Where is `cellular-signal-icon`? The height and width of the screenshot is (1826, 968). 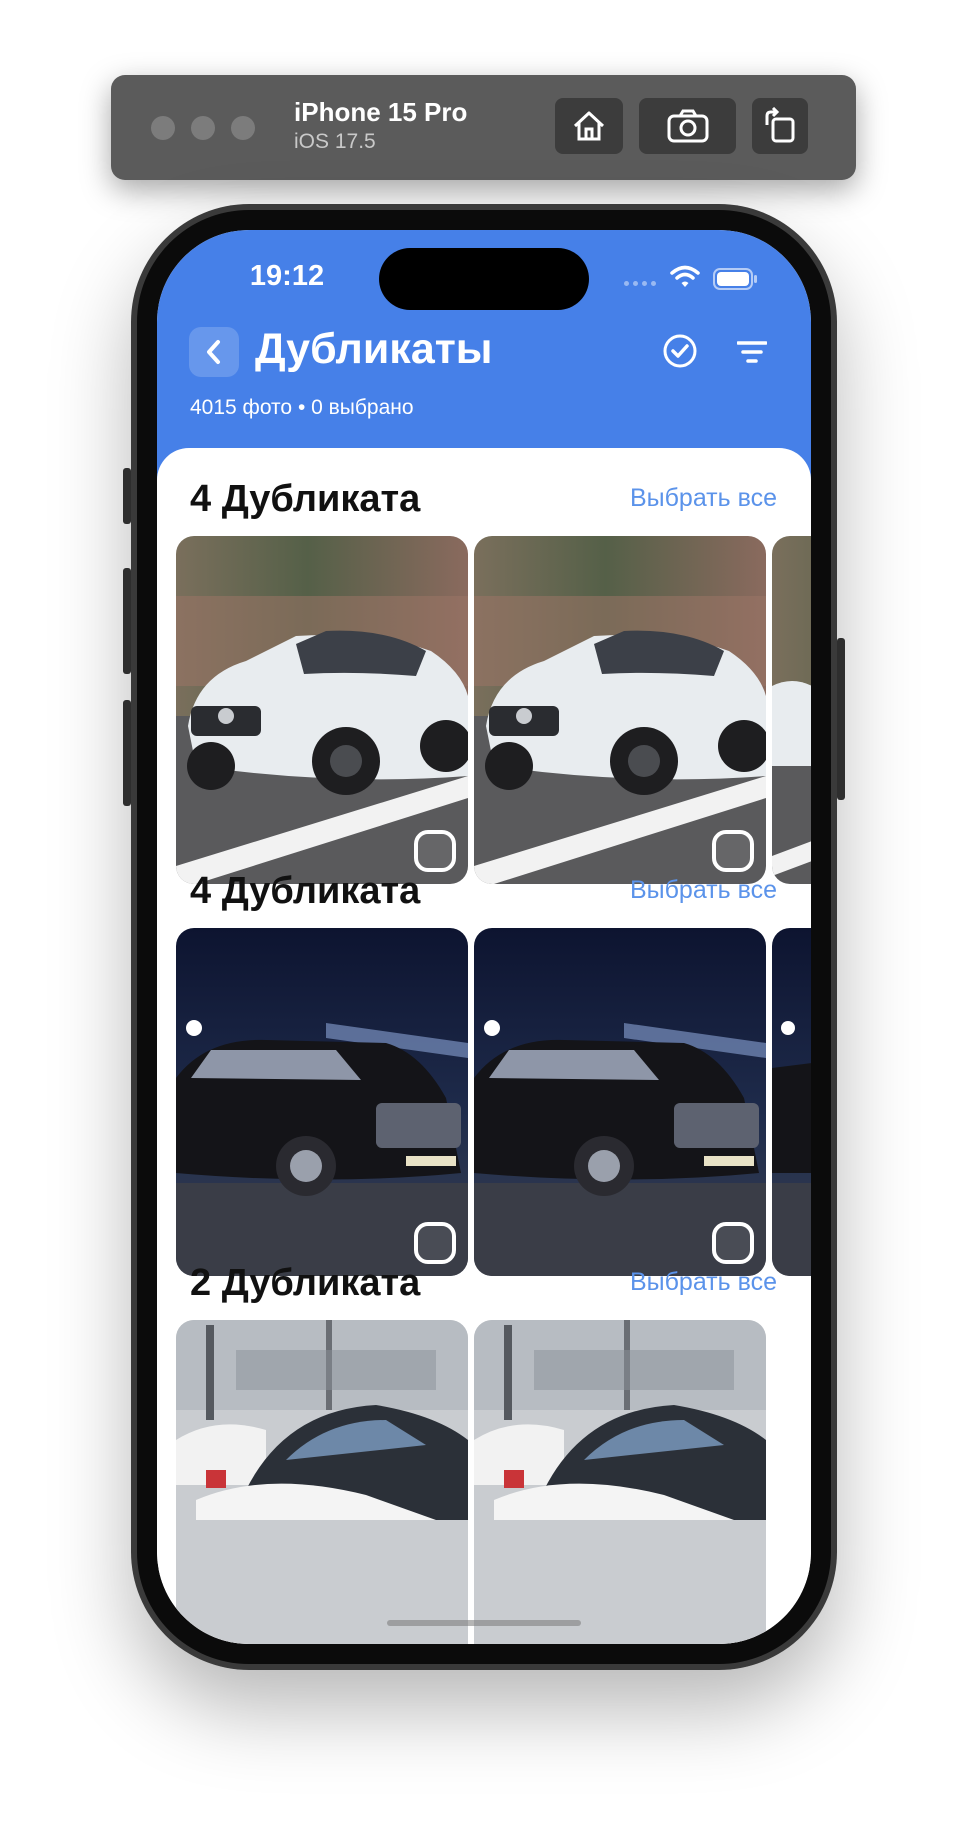 cellular-signal-icon is located at coordinates (640, 283).